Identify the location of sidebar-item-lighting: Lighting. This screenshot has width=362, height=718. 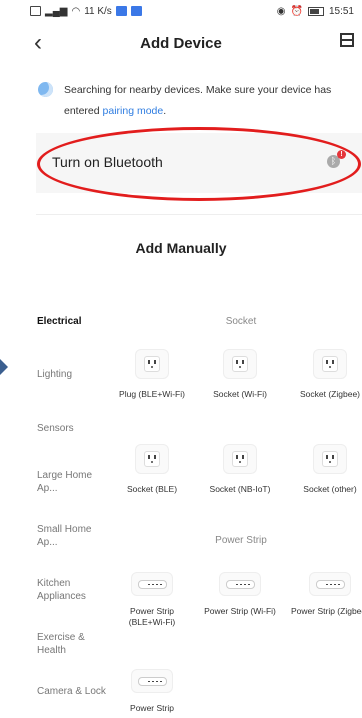
(73, 374).